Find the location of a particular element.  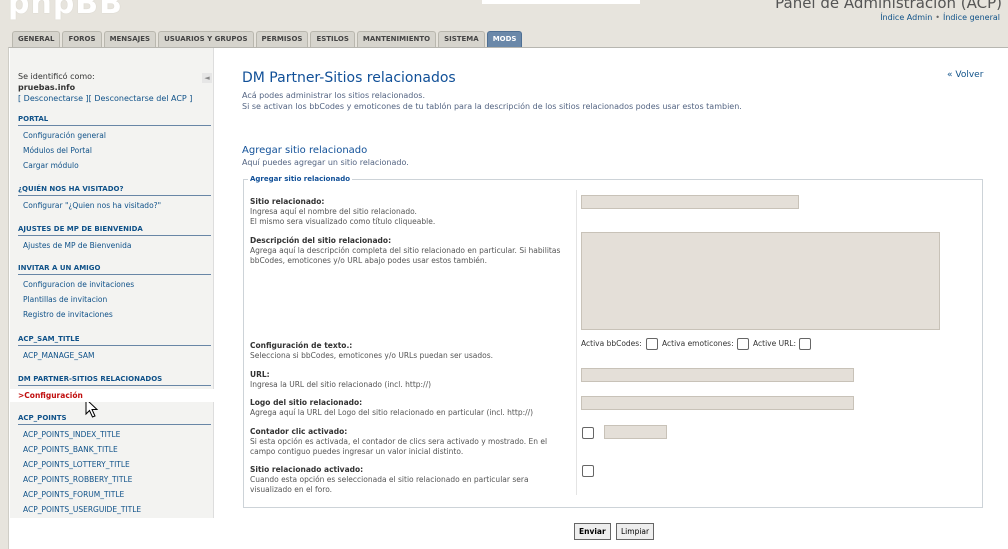

page-title: DM Partner-Sitios relacionados is located at coordinates (349, 78).